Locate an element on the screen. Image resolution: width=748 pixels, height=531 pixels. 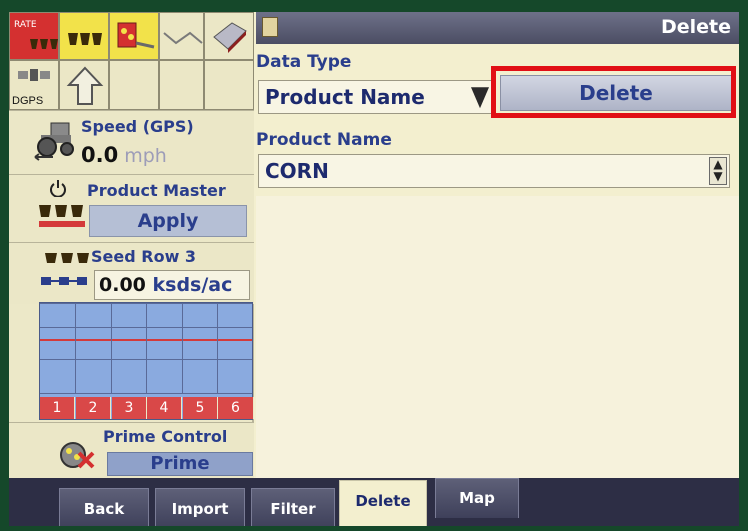
speed-value: 0.0 is located at coordinates (100, 155).